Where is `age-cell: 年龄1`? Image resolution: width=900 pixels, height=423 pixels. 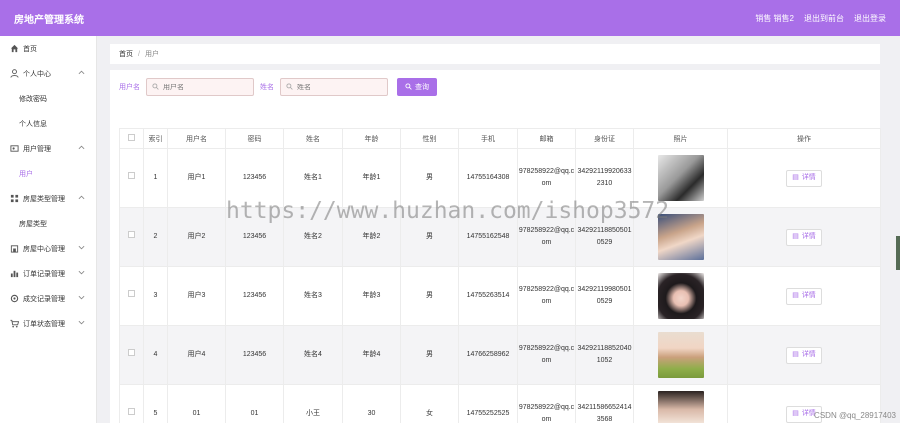 age-cell: 年龄1 is located at coordinates (371, 178).